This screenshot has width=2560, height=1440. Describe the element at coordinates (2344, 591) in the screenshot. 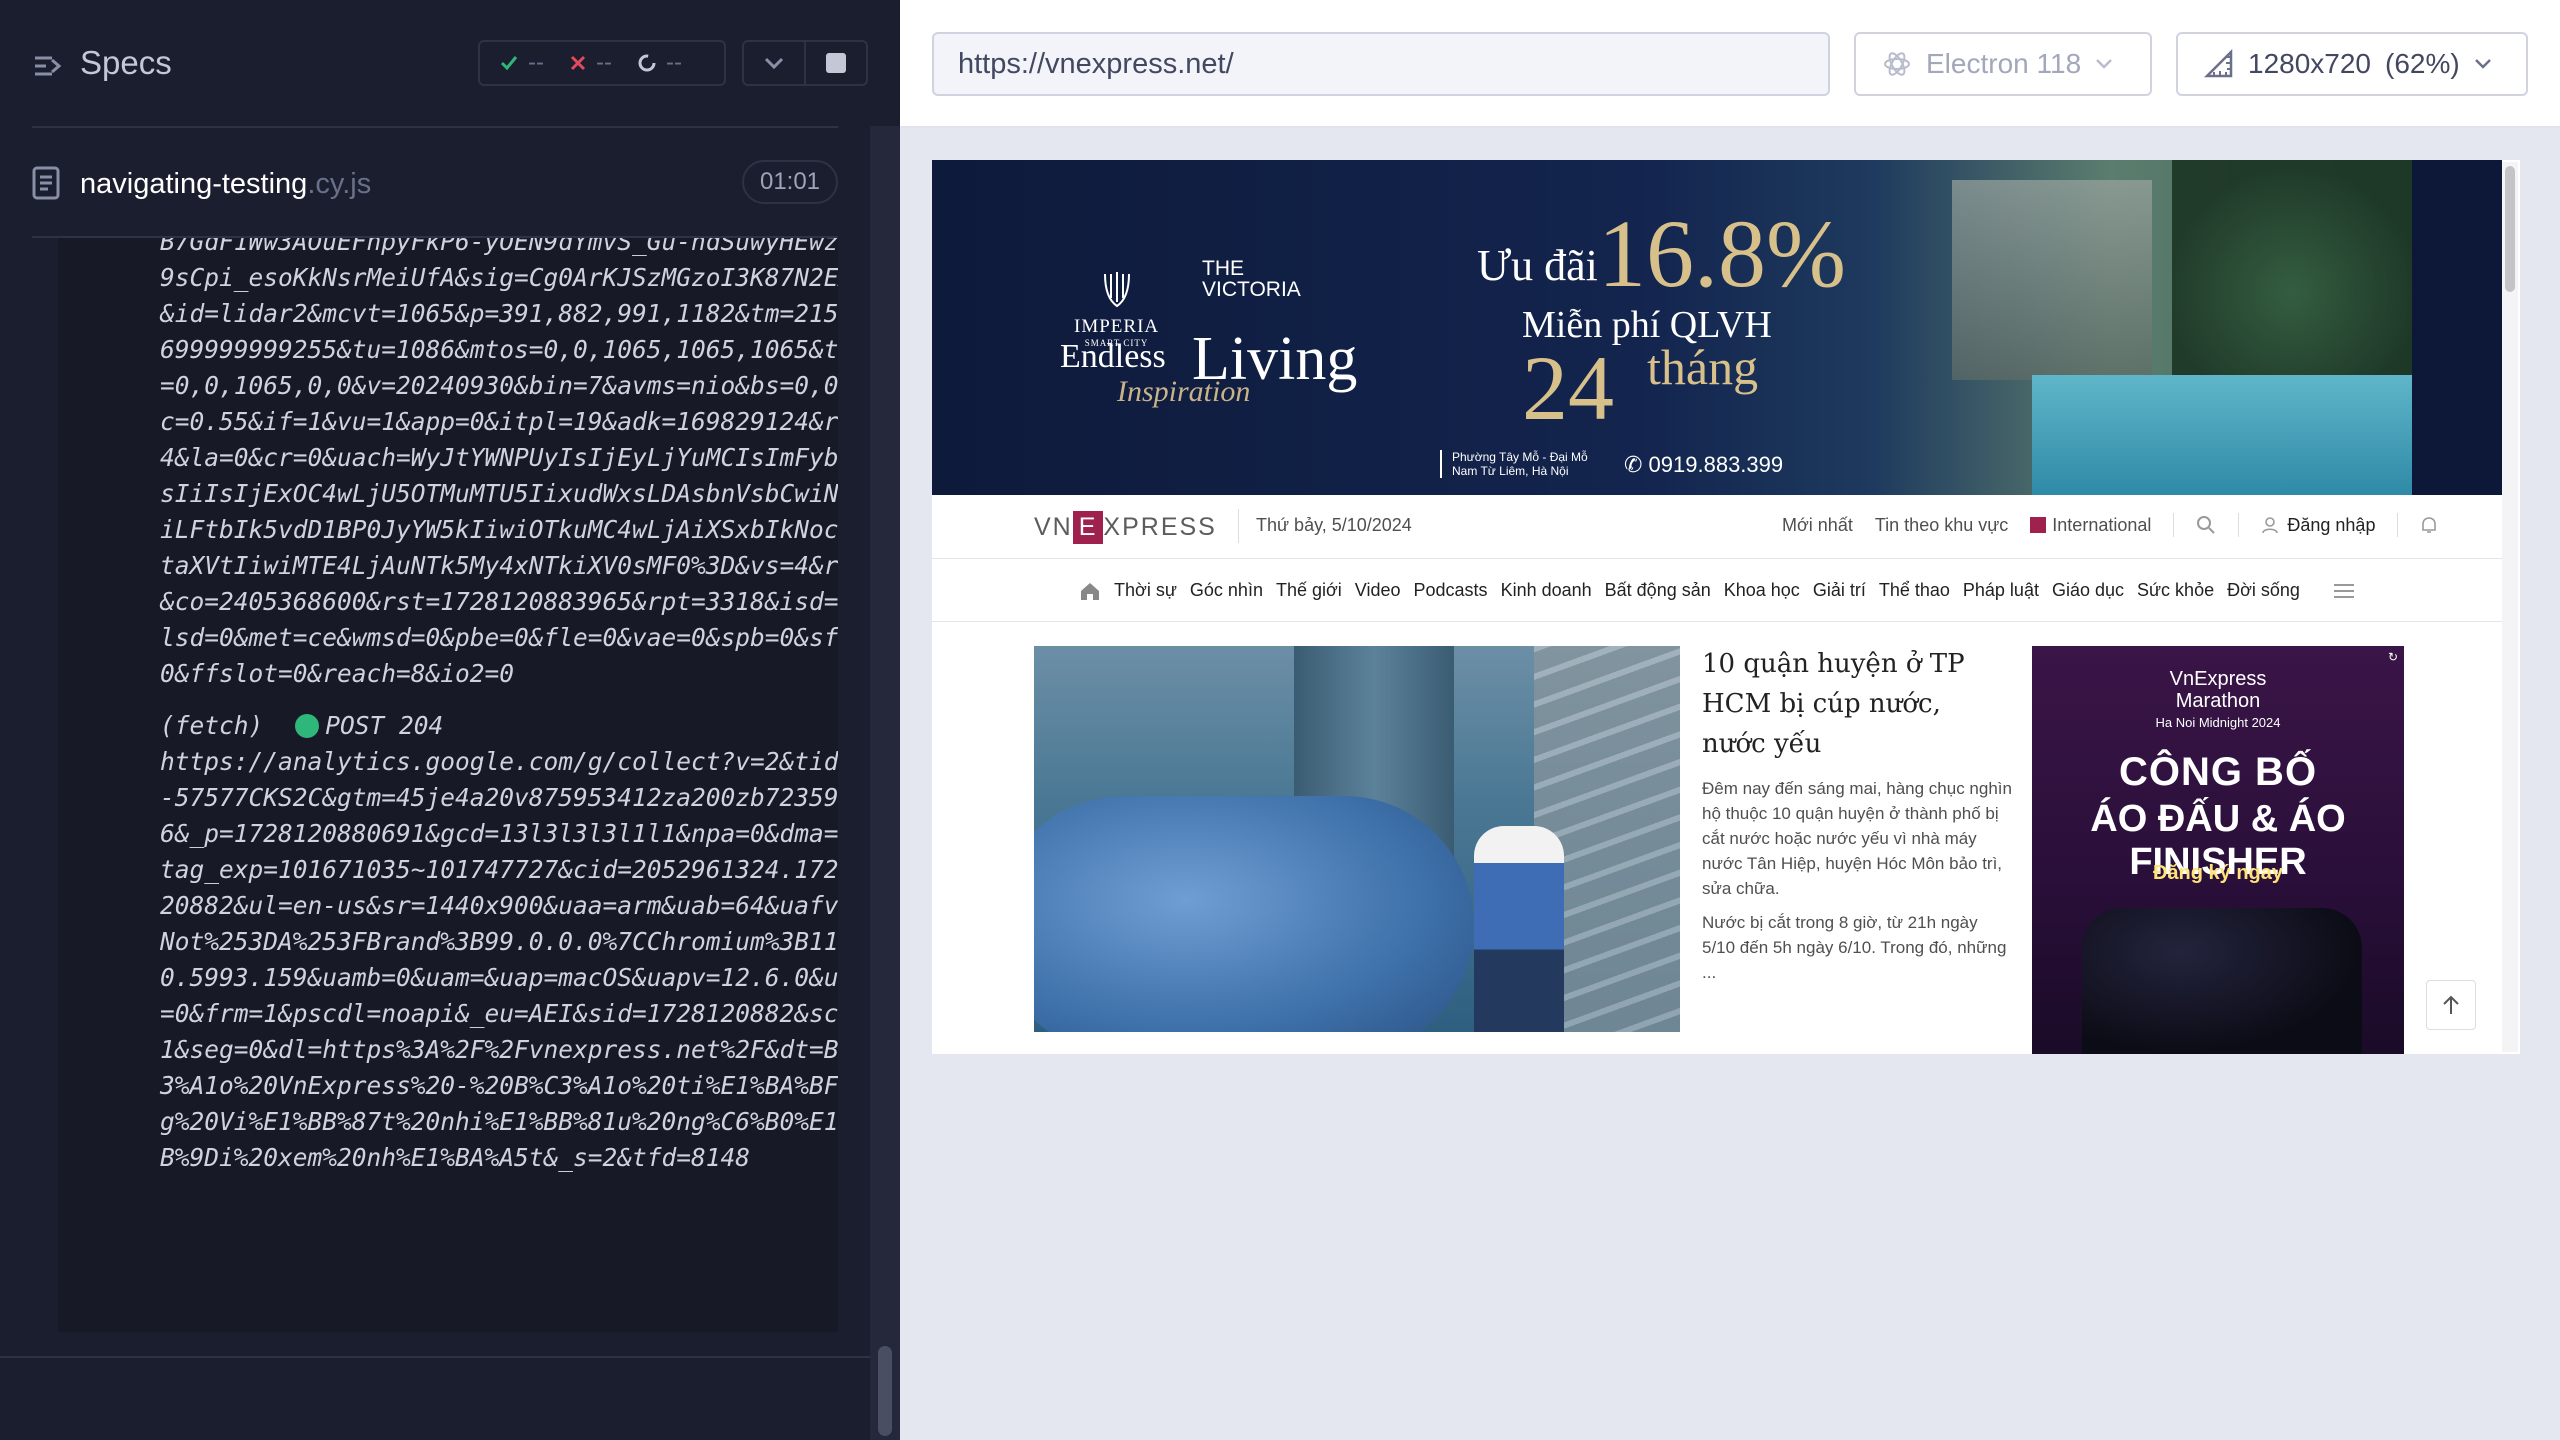

I see `menu-icon` at that location.